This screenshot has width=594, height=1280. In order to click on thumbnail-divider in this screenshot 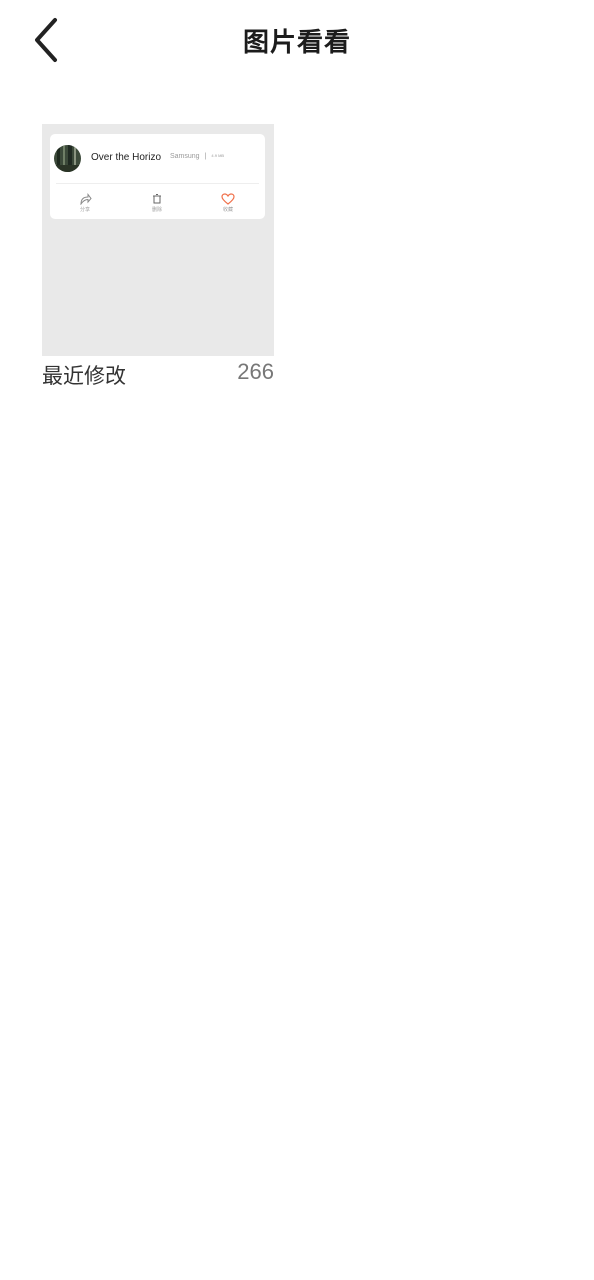, I will do `click(157, 183)`.